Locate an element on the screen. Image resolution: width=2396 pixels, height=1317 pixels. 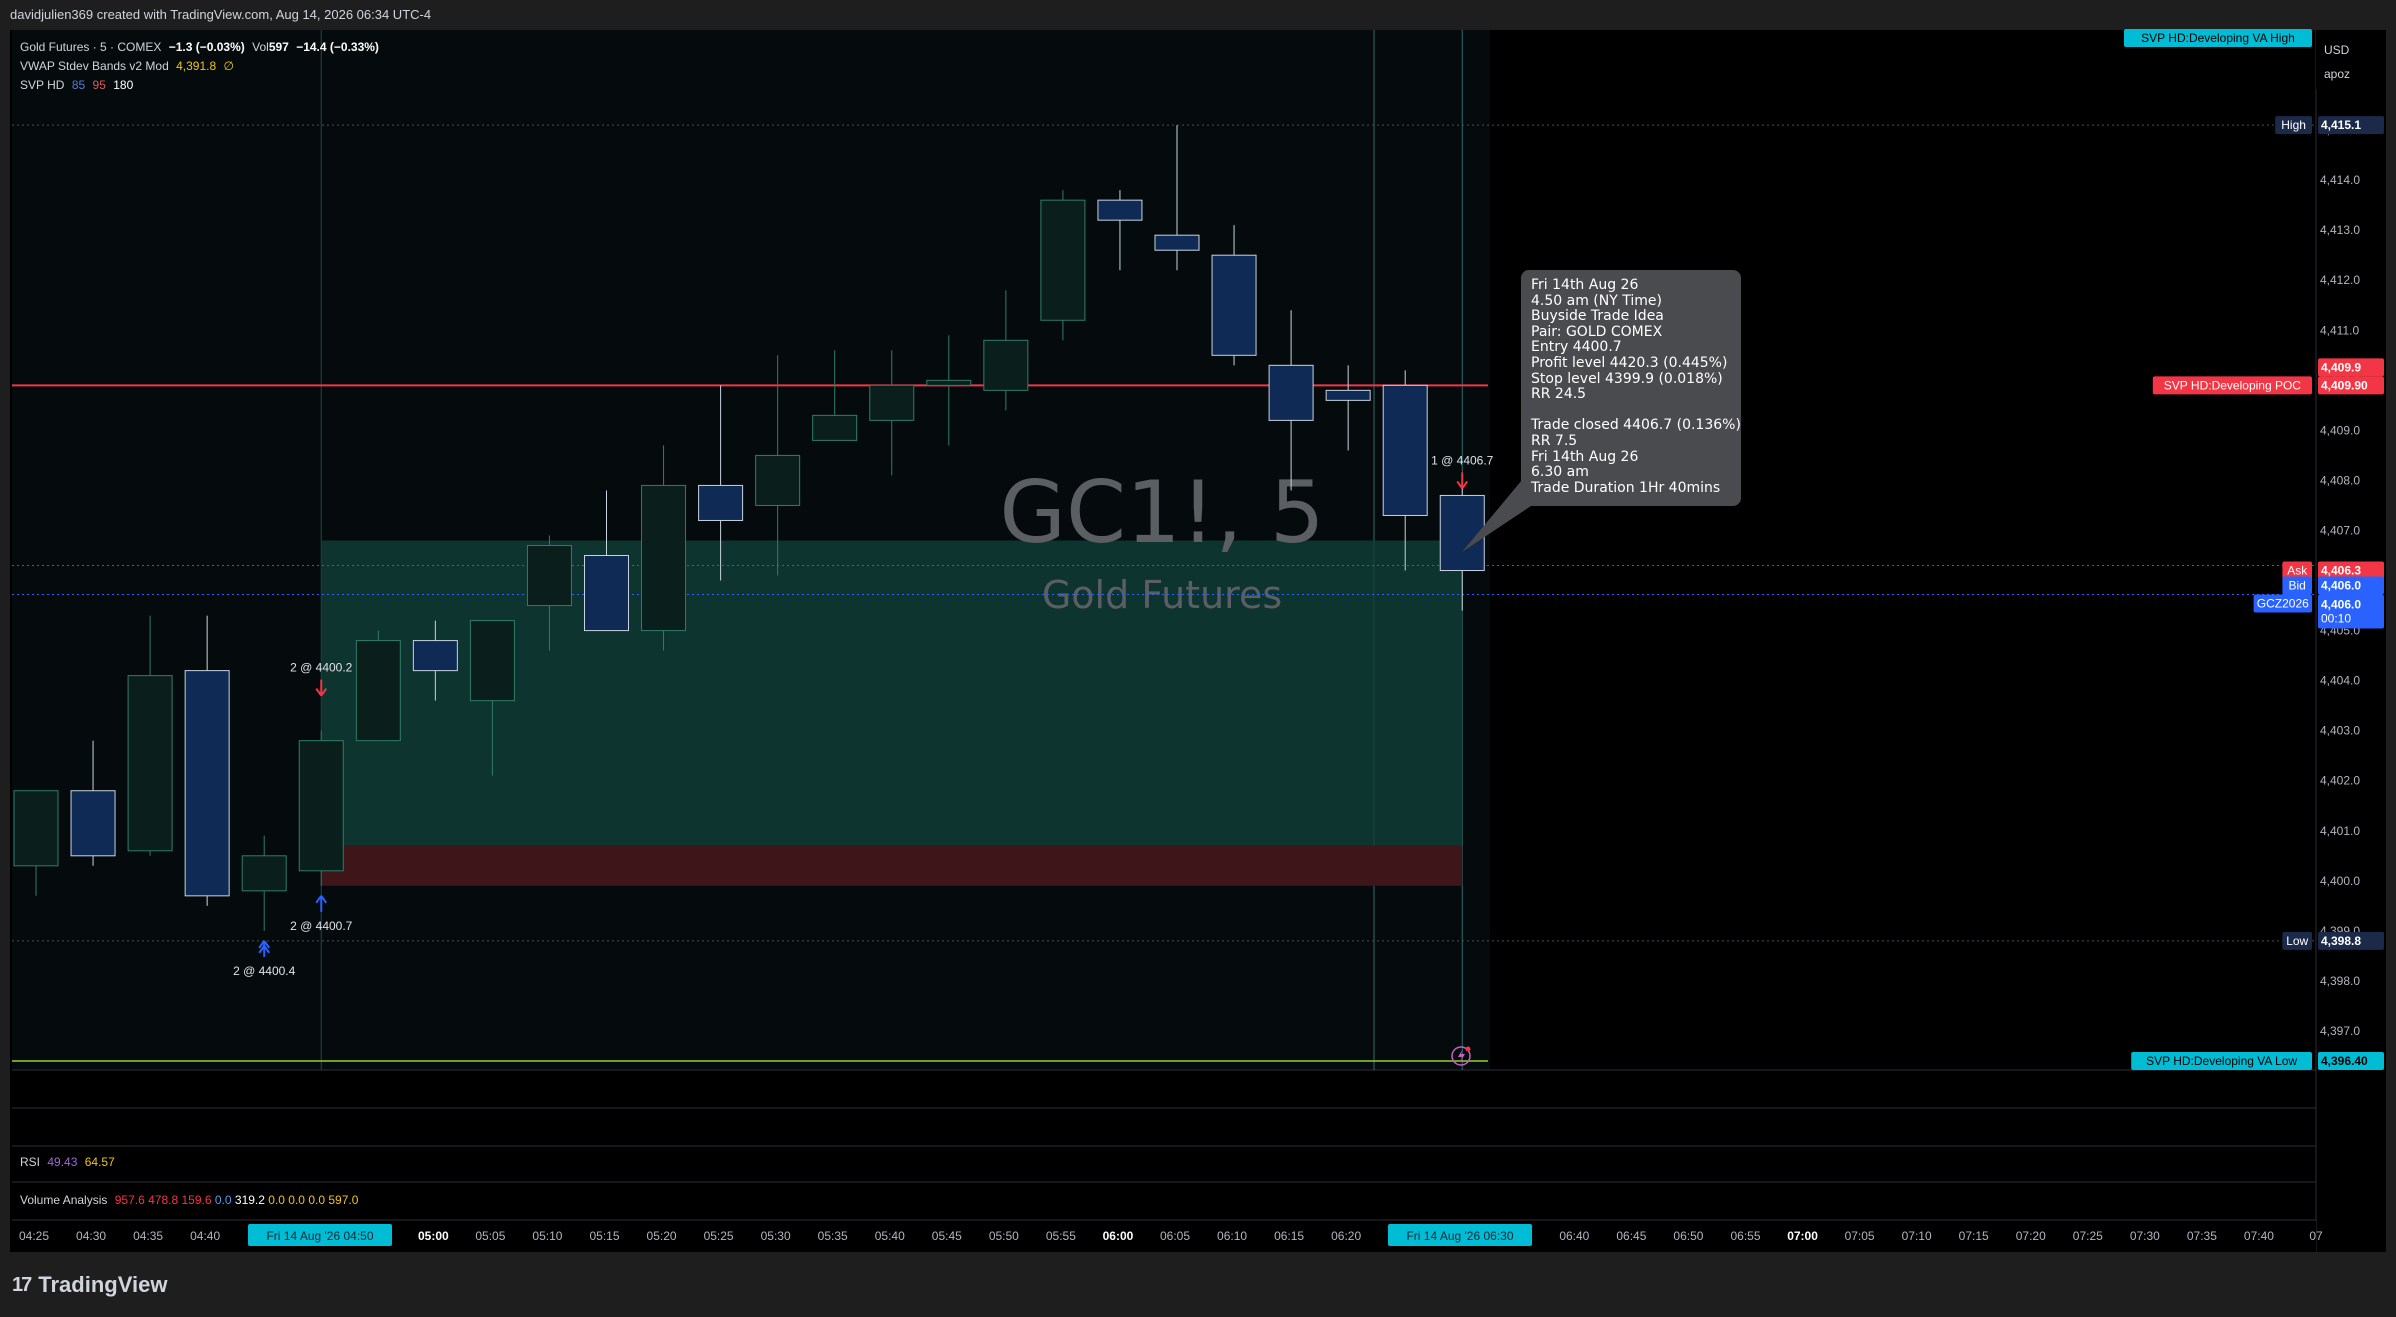
y-tick-label: 4,408.0 is located at coordinates (2340, 480).